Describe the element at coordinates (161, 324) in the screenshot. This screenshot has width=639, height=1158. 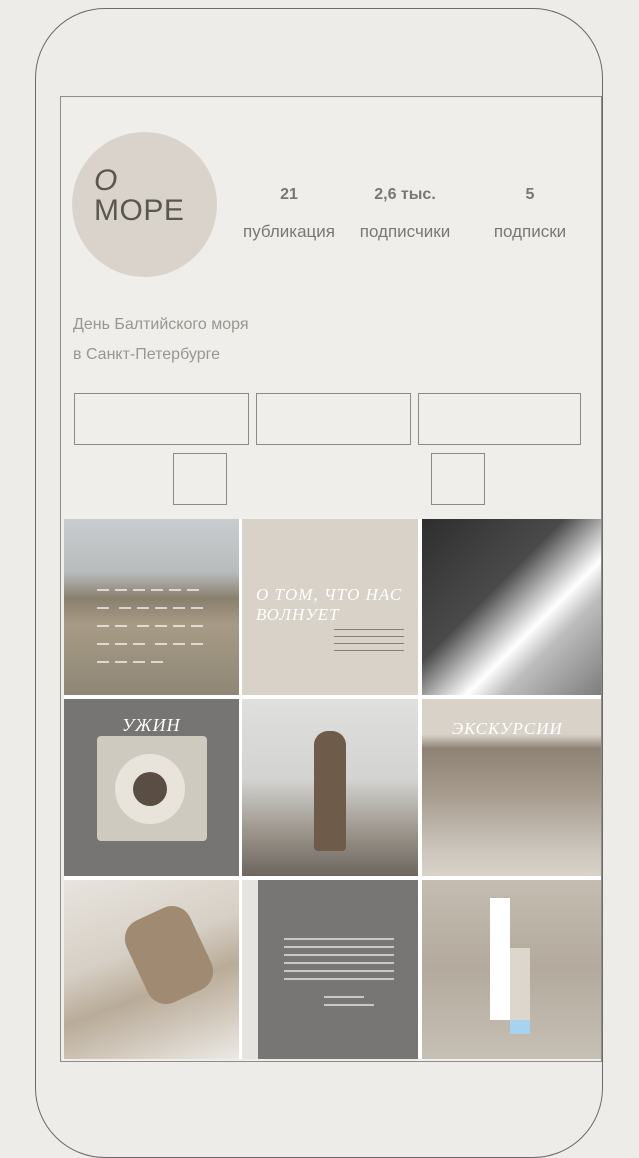
I see `bio-line-1: День Балтийского моря` at that location.